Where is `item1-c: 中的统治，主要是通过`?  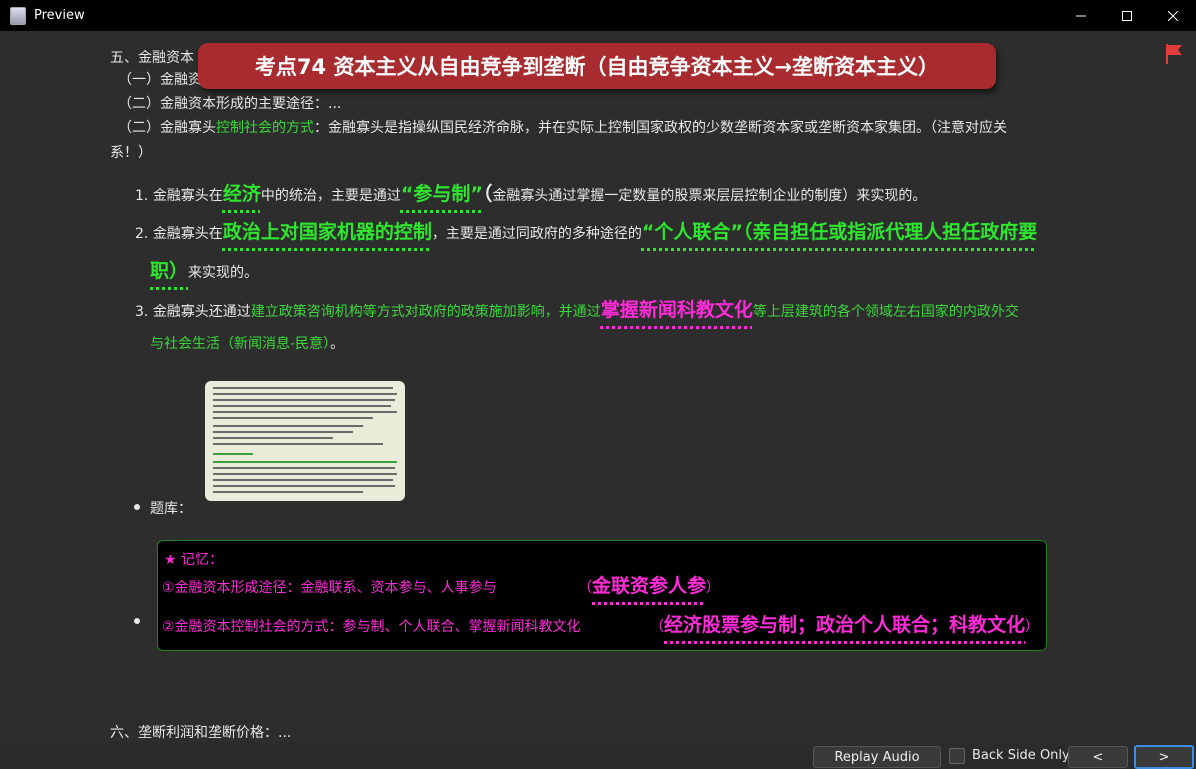
item1-c: 中的统治，主要是通过 is located at coordinates (330, 196).